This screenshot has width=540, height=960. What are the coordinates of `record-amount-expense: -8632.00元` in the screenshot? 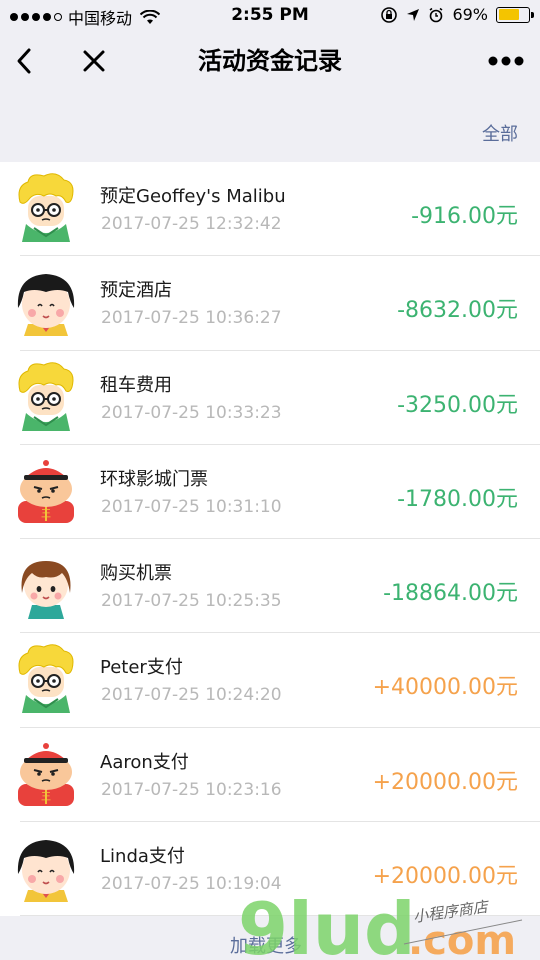 It's located at (457, 311).